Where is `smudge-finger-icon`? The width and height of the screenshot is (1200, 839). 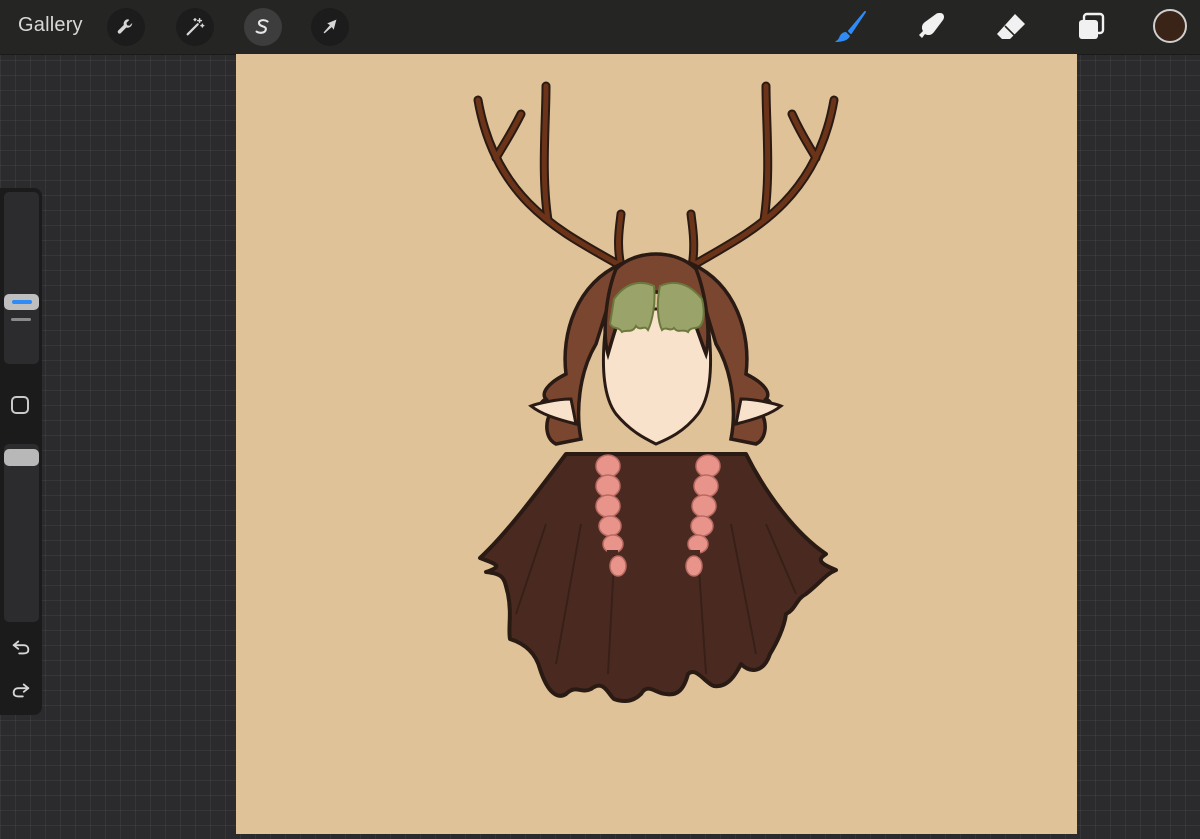 smudge-finger-icon is located at coordinates (931, 25).